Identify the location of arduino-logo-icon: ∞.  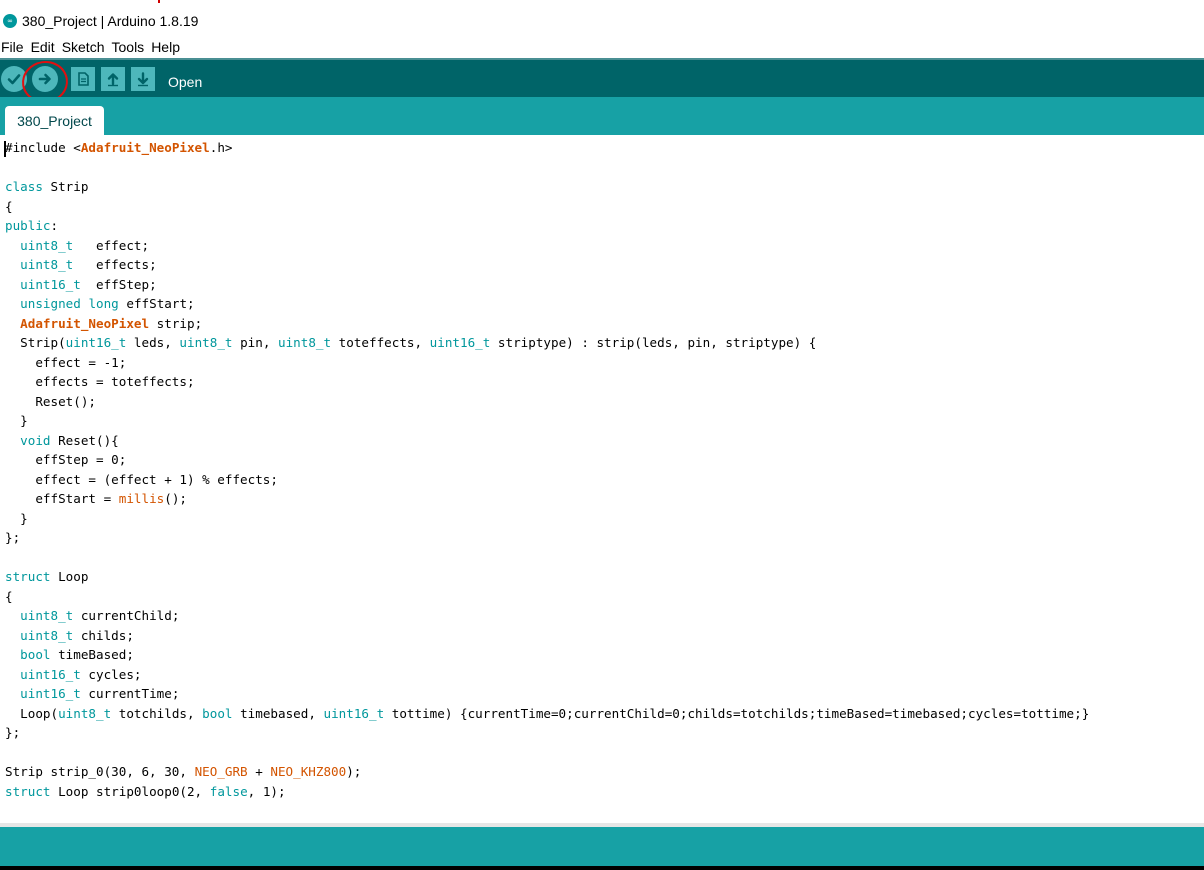
(10, 21).